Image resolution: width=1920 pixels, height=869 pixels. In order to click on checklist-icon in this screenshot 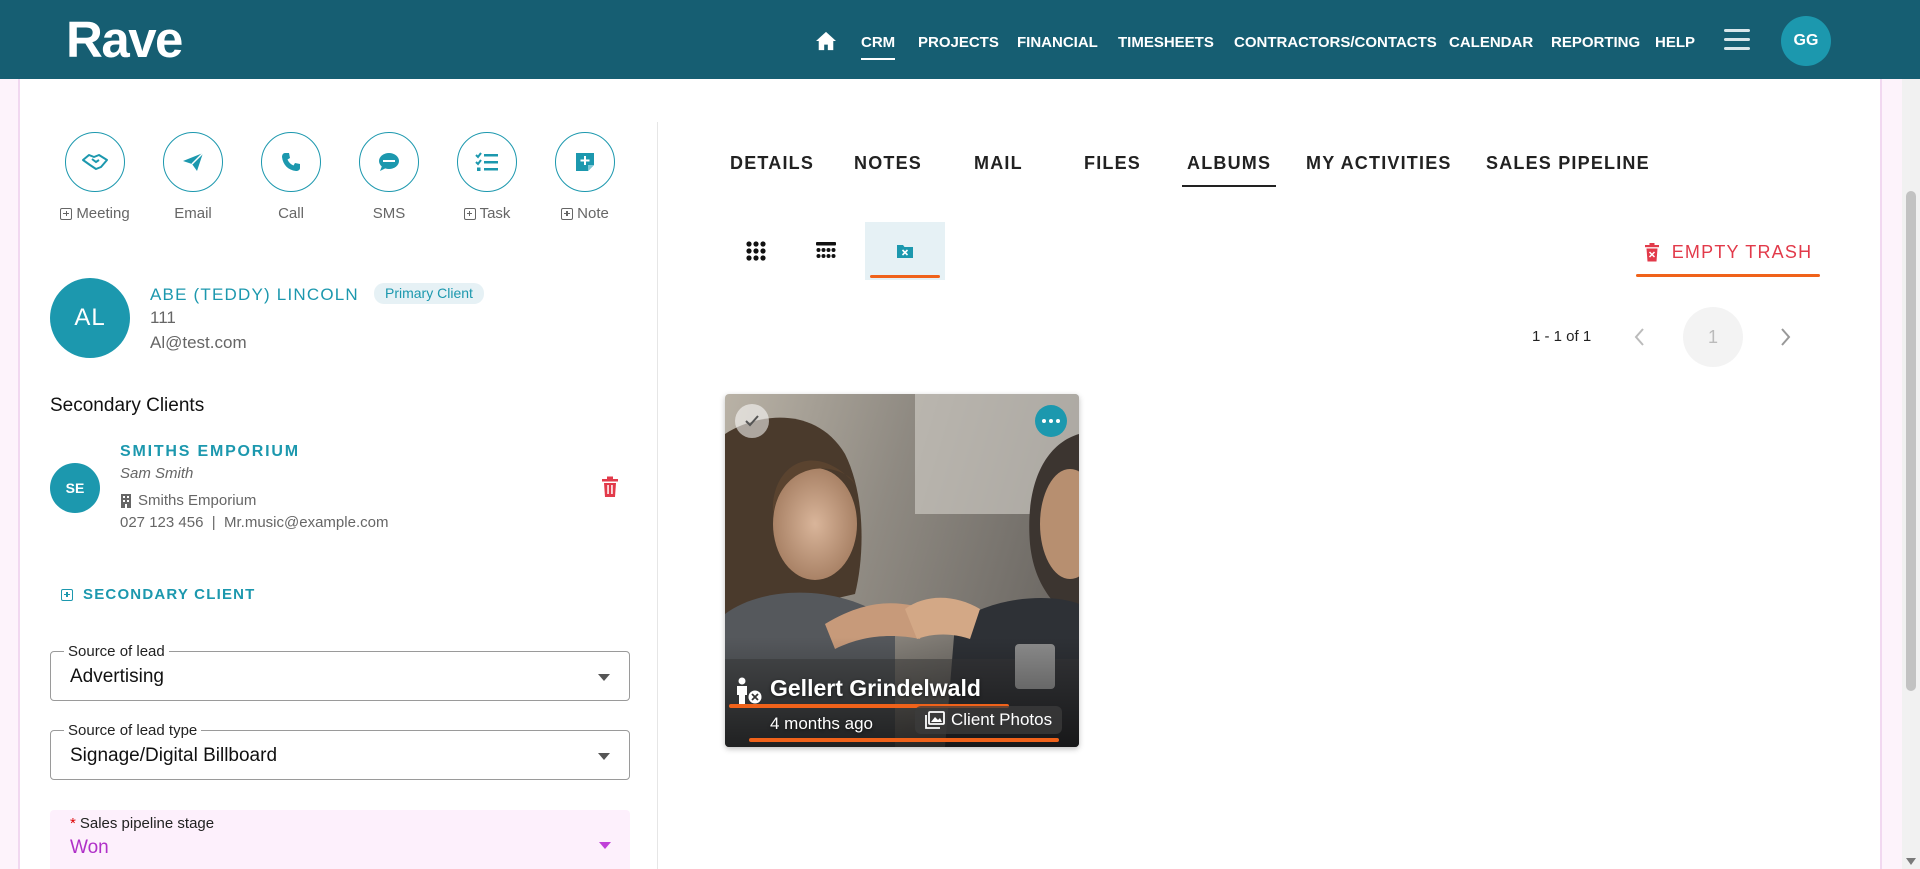, I will do `click(486, 161)`.